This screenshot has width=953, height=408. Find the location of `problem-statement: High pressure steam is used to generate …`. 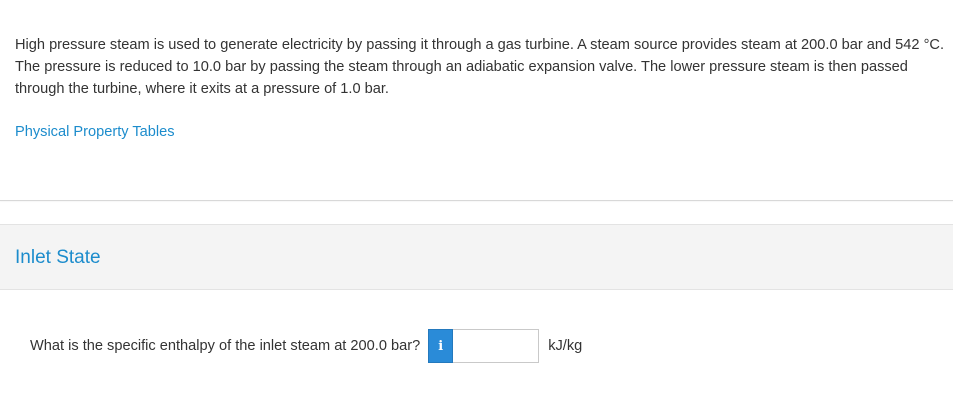

problem-statement: High pressure steam is used to generate … is located at coordinates (479, 67).